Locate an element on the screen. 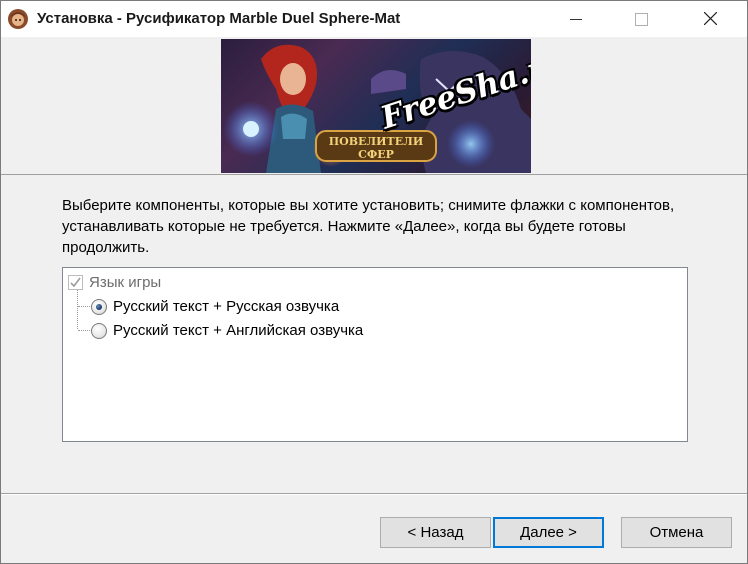 This screenshot has height=564, width=748. banner-image: ПОВЕЛИТЕЛИ СФЕР FreeSha.net is located at coordinates (376, 106).